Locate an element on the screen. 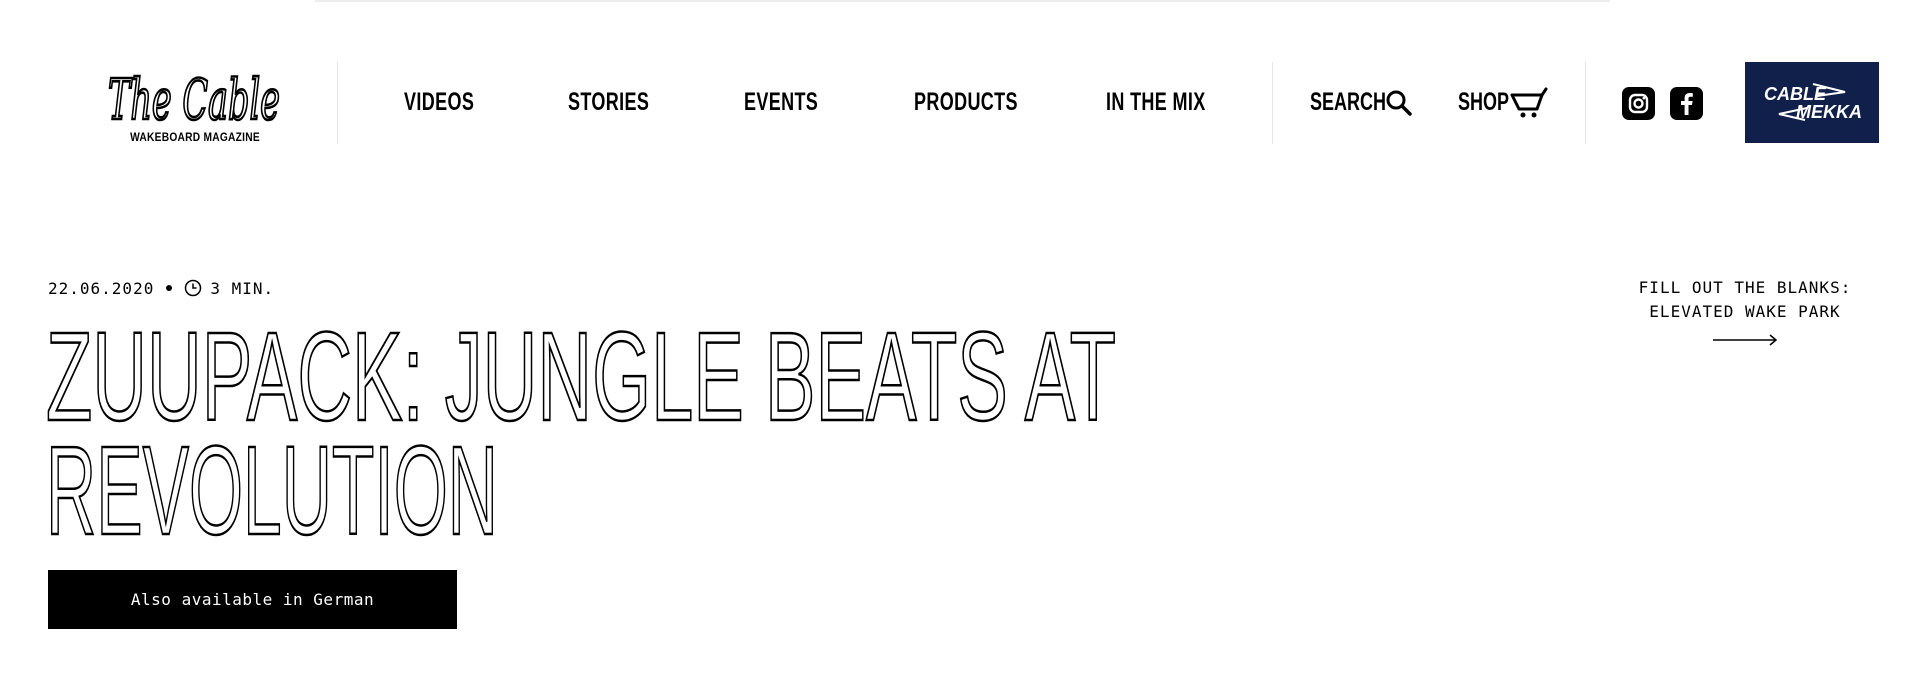  title-line-2: REVOLUTION is located at coordinates (272, 482).